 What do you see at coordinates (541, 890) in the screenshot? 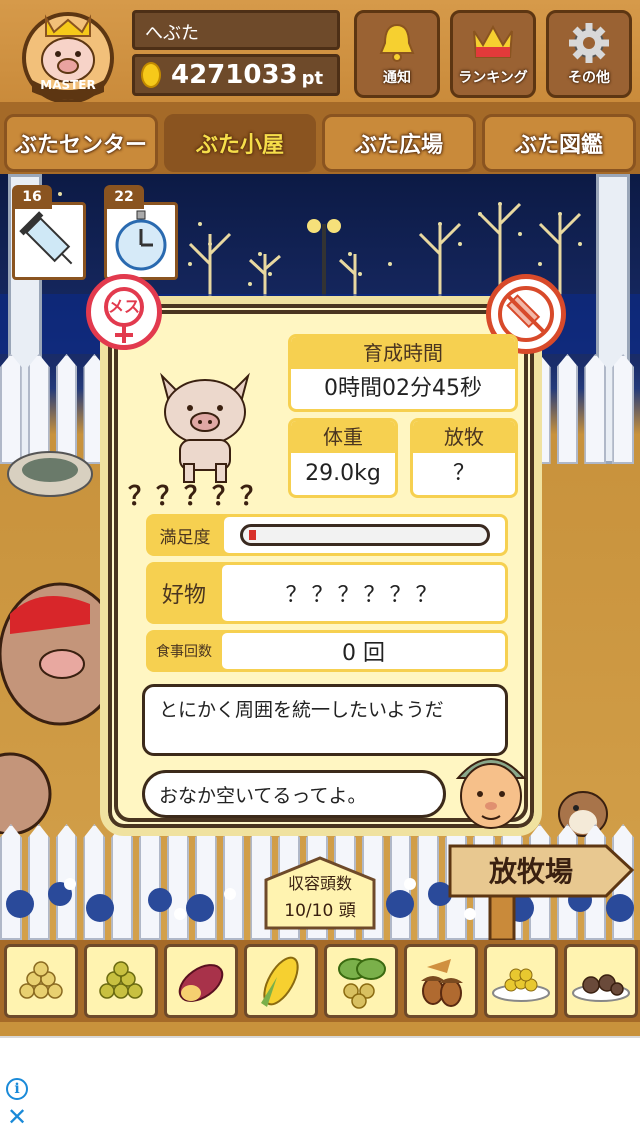
I see `pasture-sign-button: 放牧場` at bounding box center [541, 890].